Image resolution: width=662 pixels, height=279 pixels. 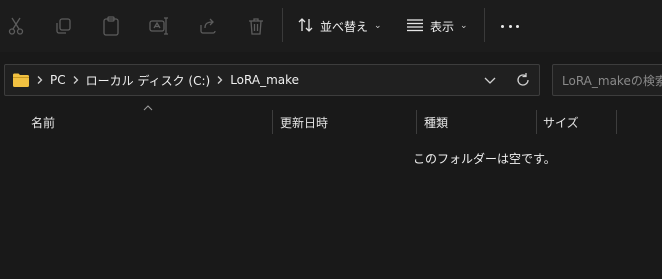 What do you see at coordinates (561, 122) in the screenshot?
I see `column-size: サイズ` at bounding box center [561, 122].